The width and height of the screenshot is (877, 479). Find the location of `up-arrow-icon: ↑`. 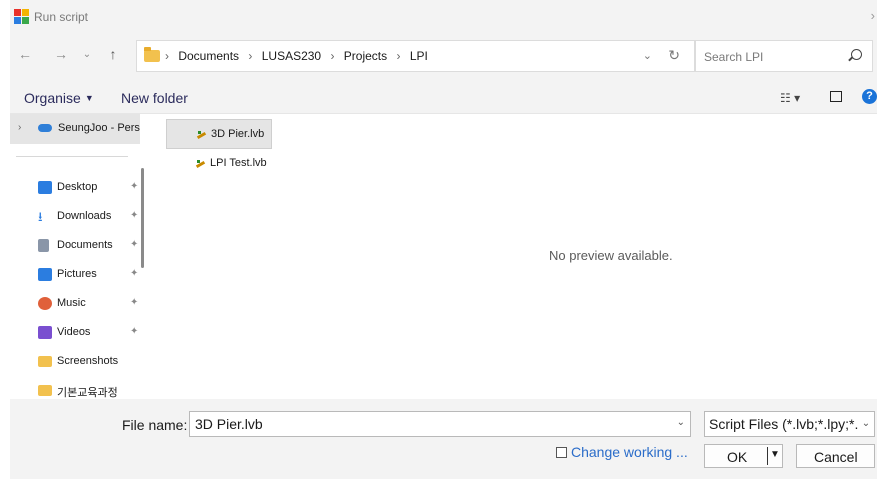

up-arrow-icon: ↑ is located at coordinates (113, 54).